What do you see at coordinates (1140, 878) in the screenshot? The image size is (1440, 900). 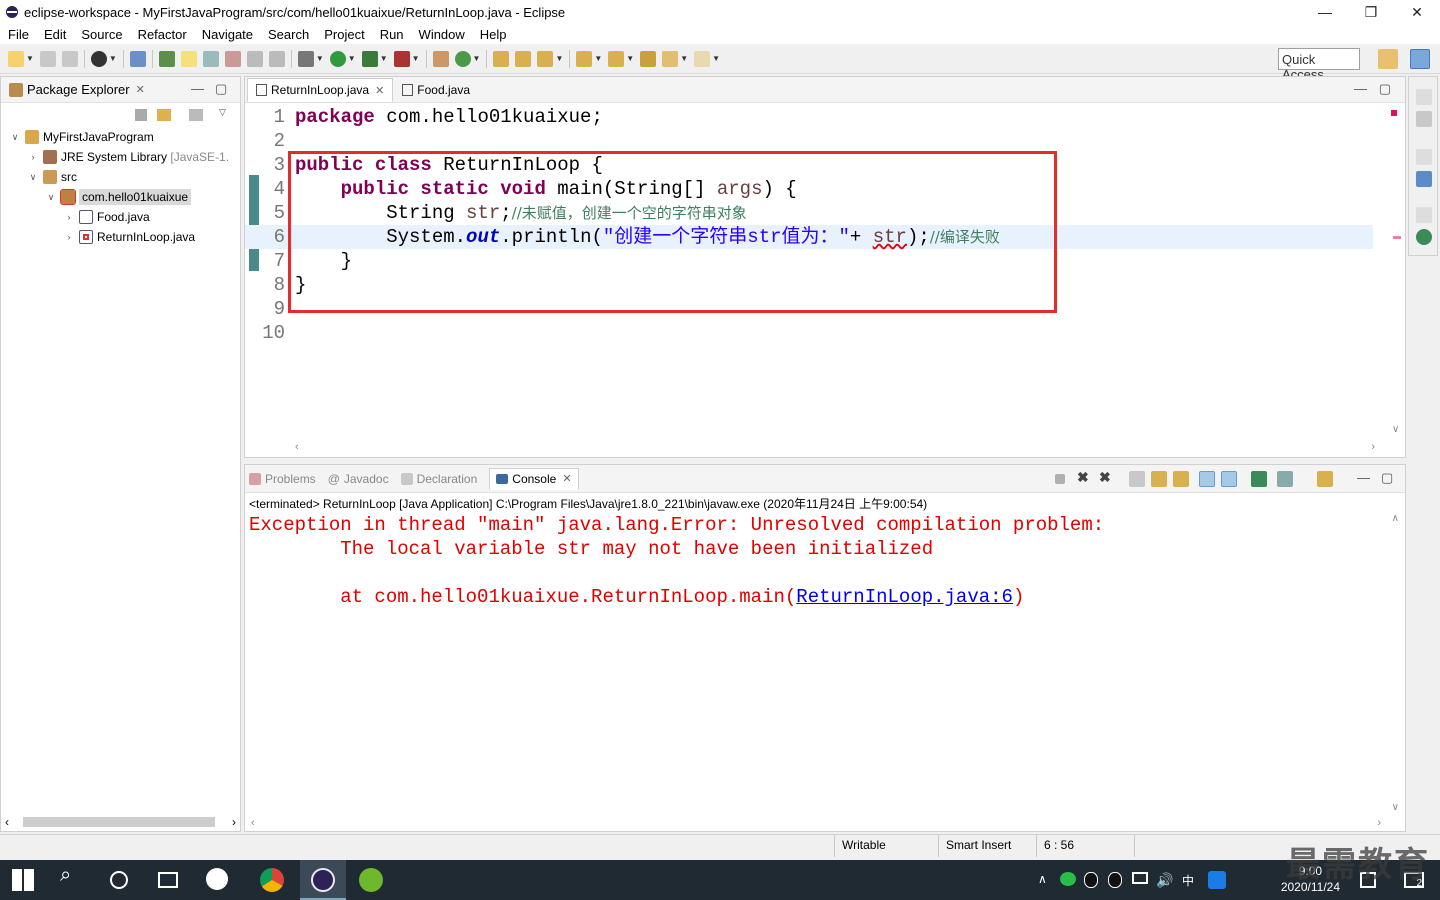 I see `network-icon` at bounding box center [1140, 878].